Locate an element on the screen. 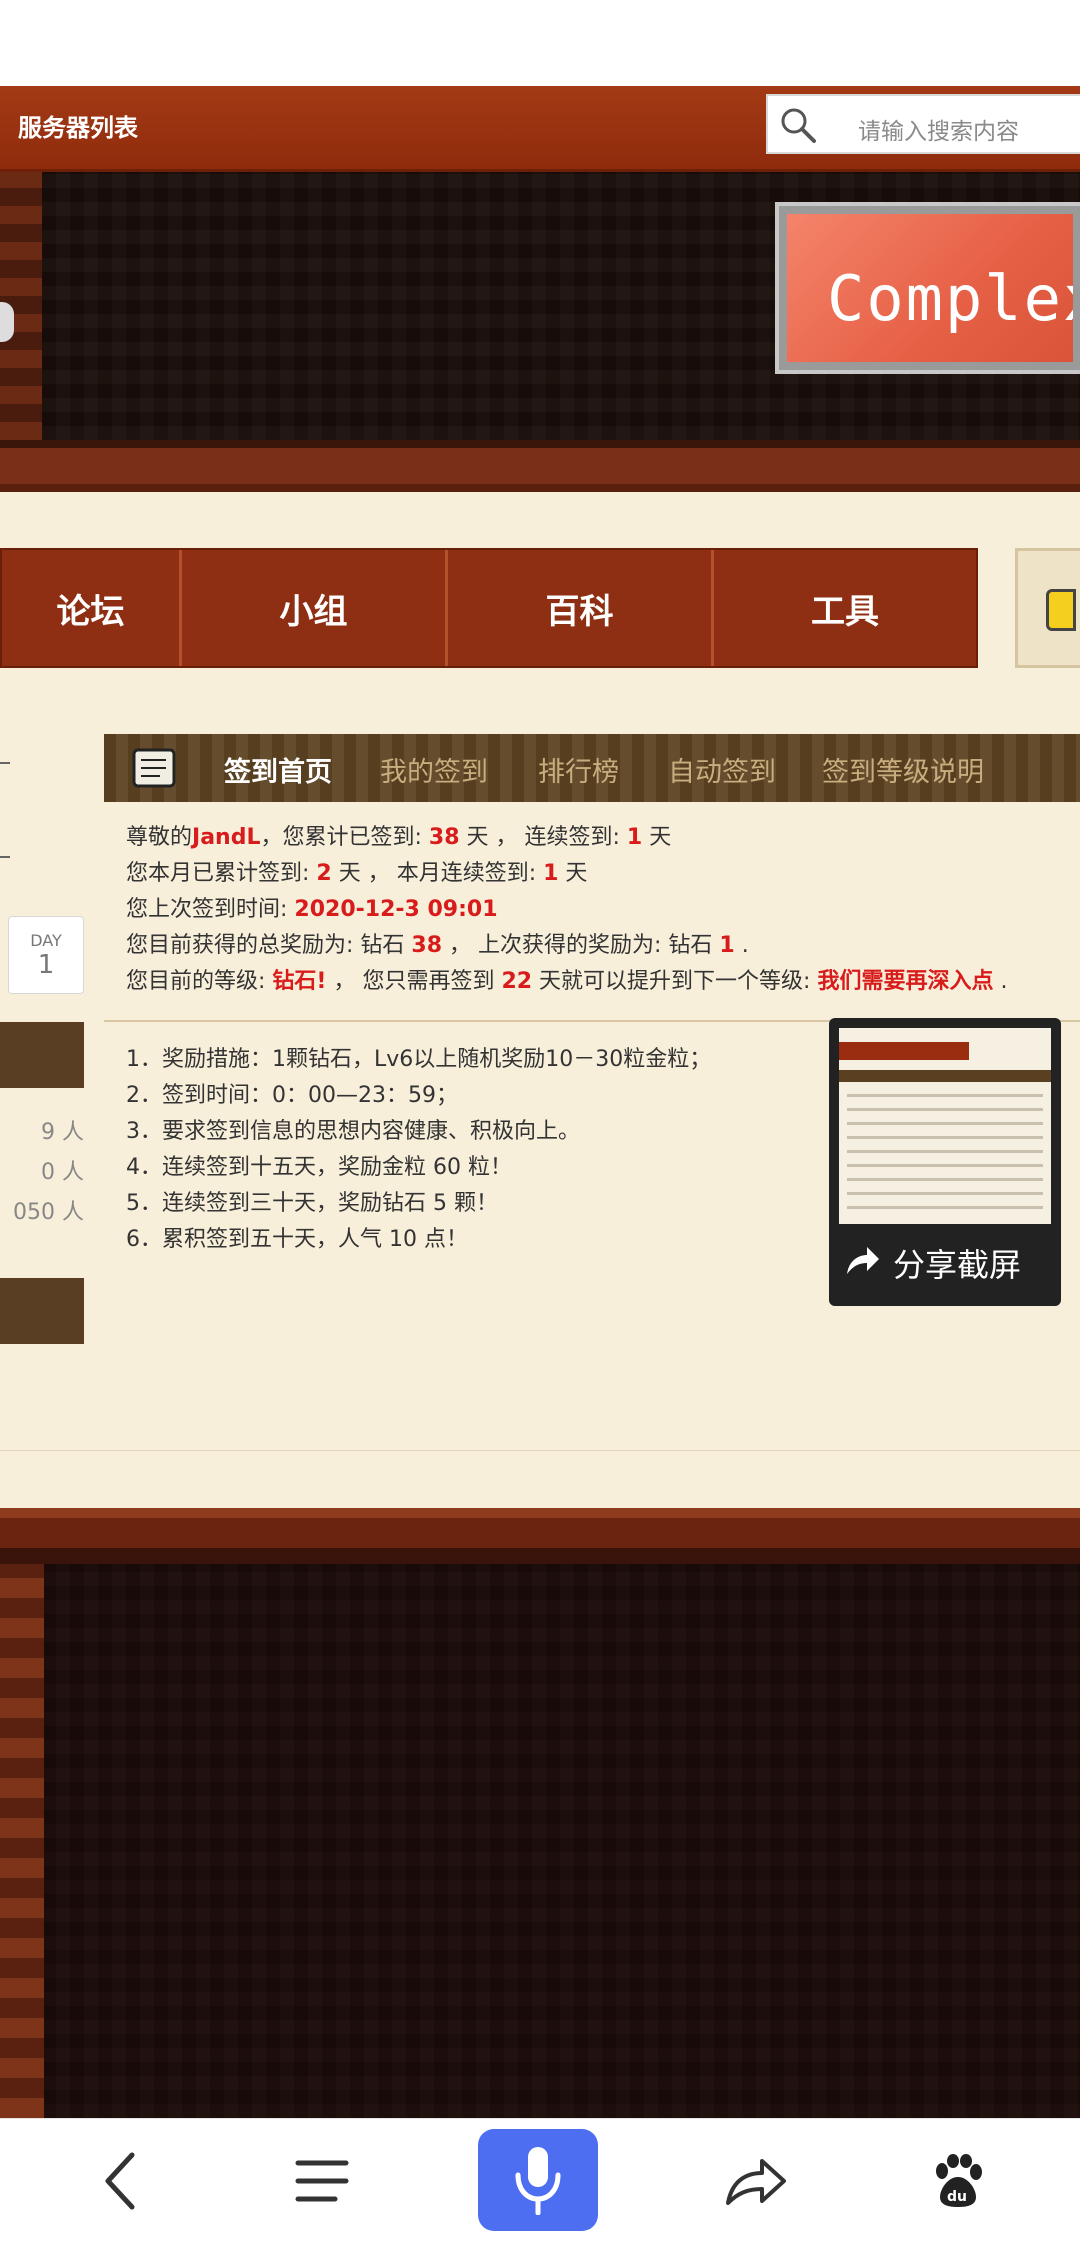  info-text: 您本月已累计签到: is located at coordinates (221, 873).